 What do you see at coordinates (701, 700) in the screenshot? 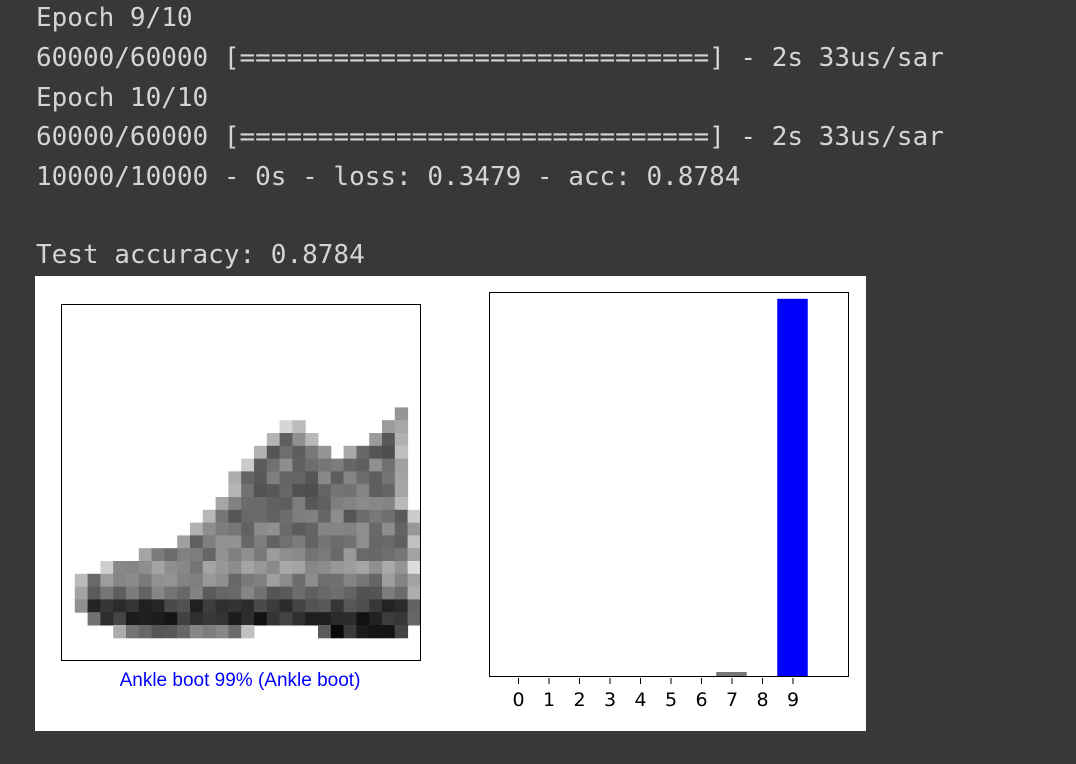
I see `x-tick-label-6: 6` at bounding box center [701, 700].